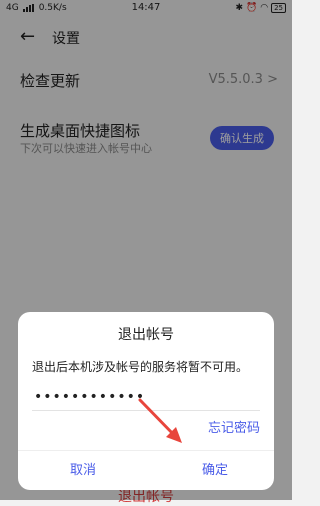  I want to click on dialog-message: 退出后本机涉及帐号的服务将暂不可用。, so click(140, 367).